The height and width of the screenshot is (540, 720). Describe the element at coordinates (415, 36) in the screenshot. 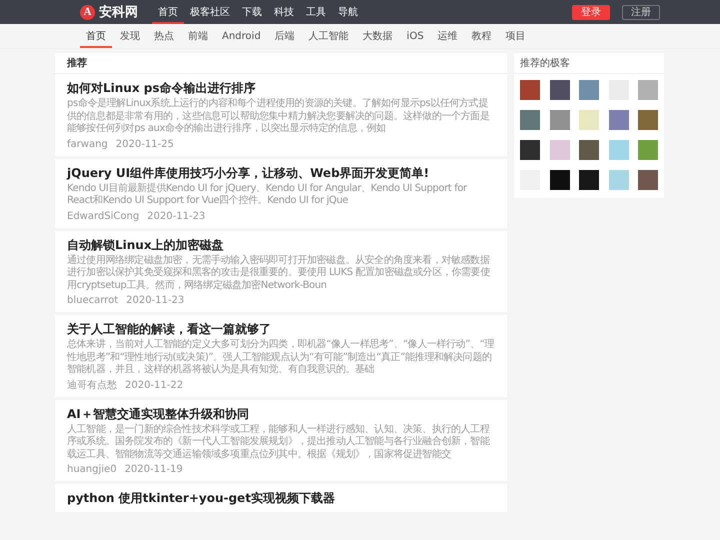

I see `category-tab: iOS` at that location.